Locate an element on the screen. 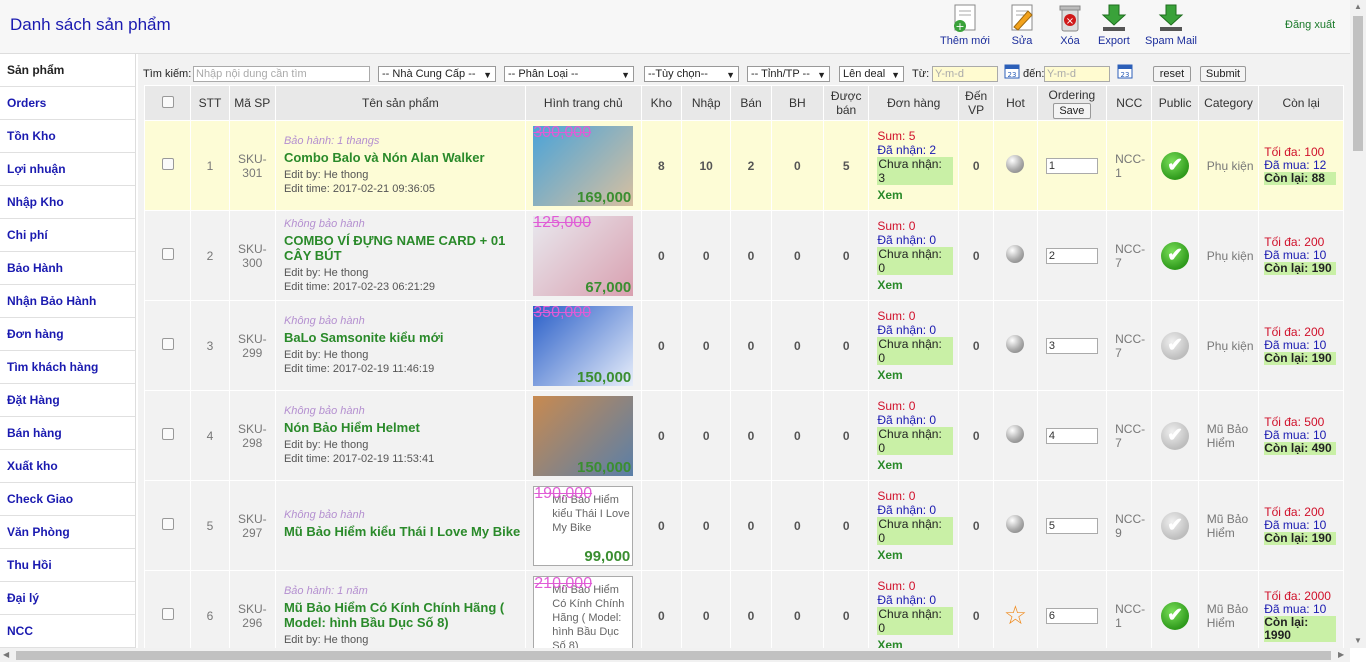 The width and height of the screenshot is (1366, 662). delete-button: × Xóa is located at coordinates (1070, 25).